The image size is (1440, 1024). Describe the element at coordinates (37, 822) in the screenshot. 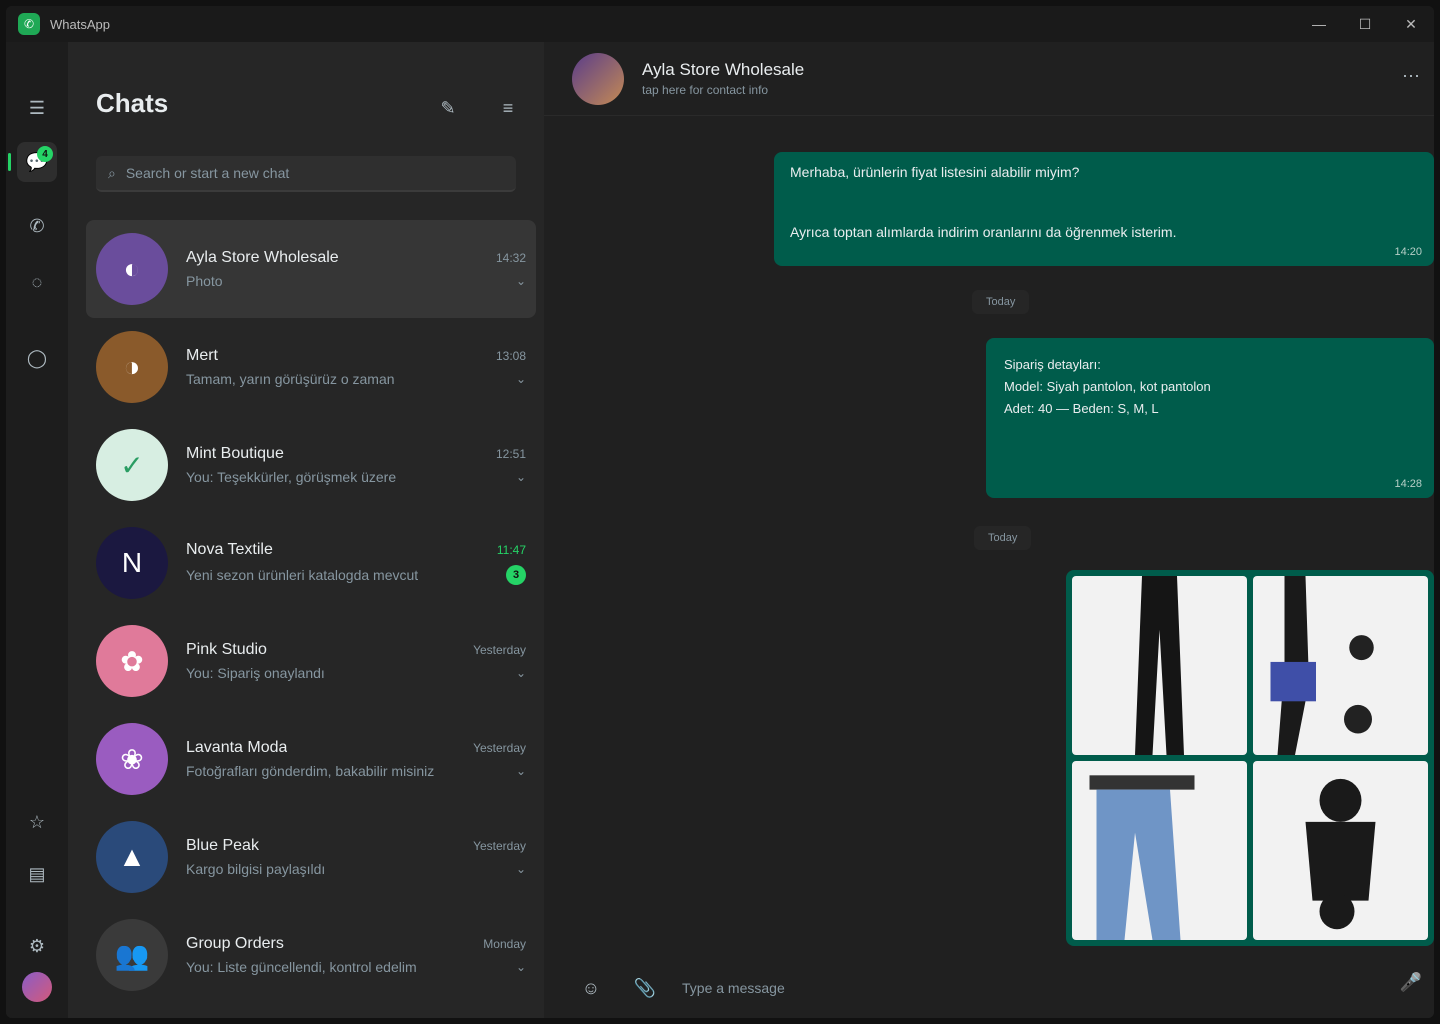

I see `starred-icon: ☆` at that location.